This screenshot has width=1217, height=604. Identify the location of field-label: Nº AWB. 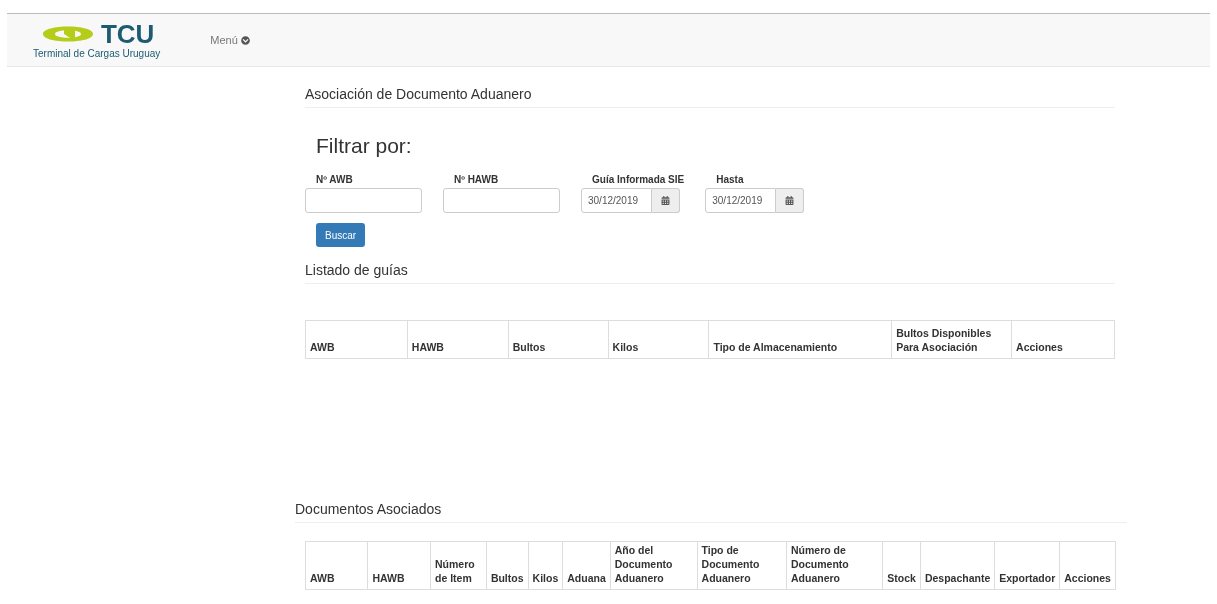
(335, 179).